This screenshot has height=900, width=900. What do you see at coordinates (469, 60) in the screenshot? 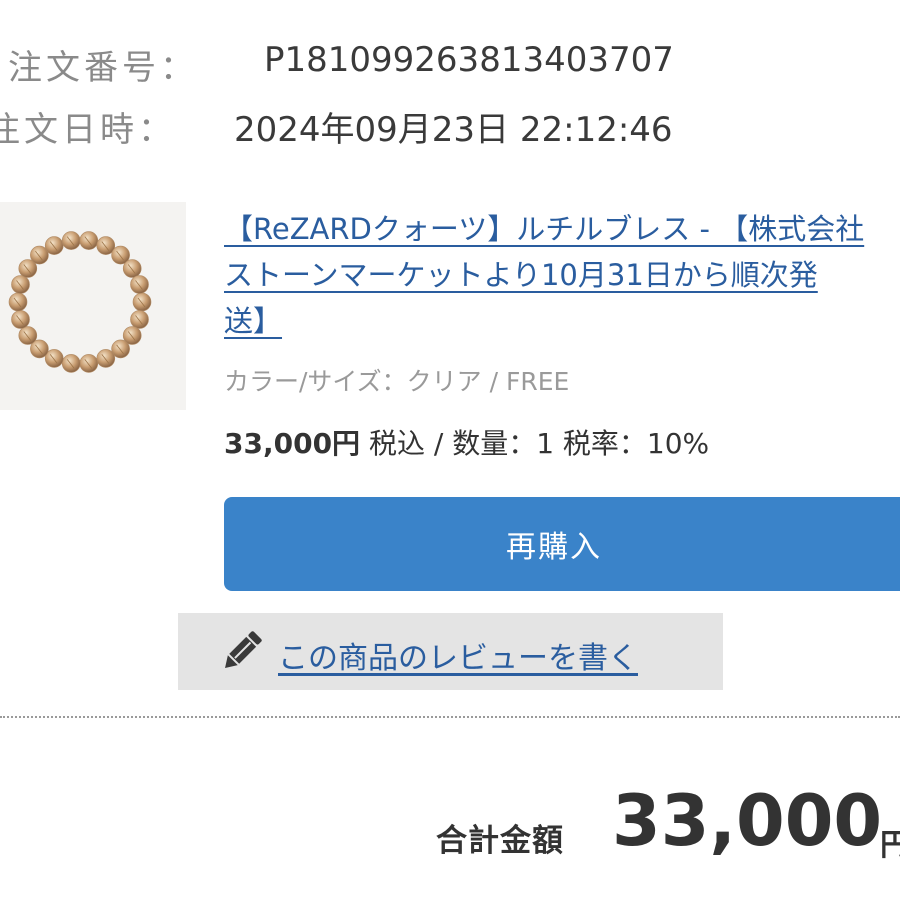
I see `order-number-value: P181099263813403707` at bounding box center [469, 60].